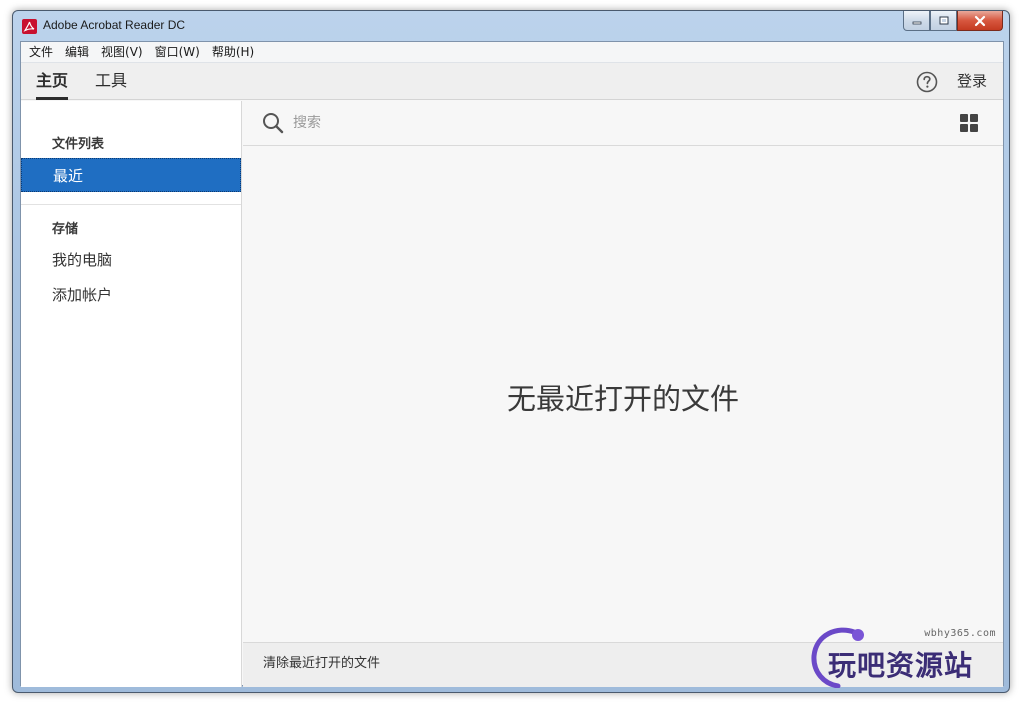 This screenshot has width=1027, height=709. I want to click on title-bar: Adobe Acrobat Reader DC, so click(511, 26).